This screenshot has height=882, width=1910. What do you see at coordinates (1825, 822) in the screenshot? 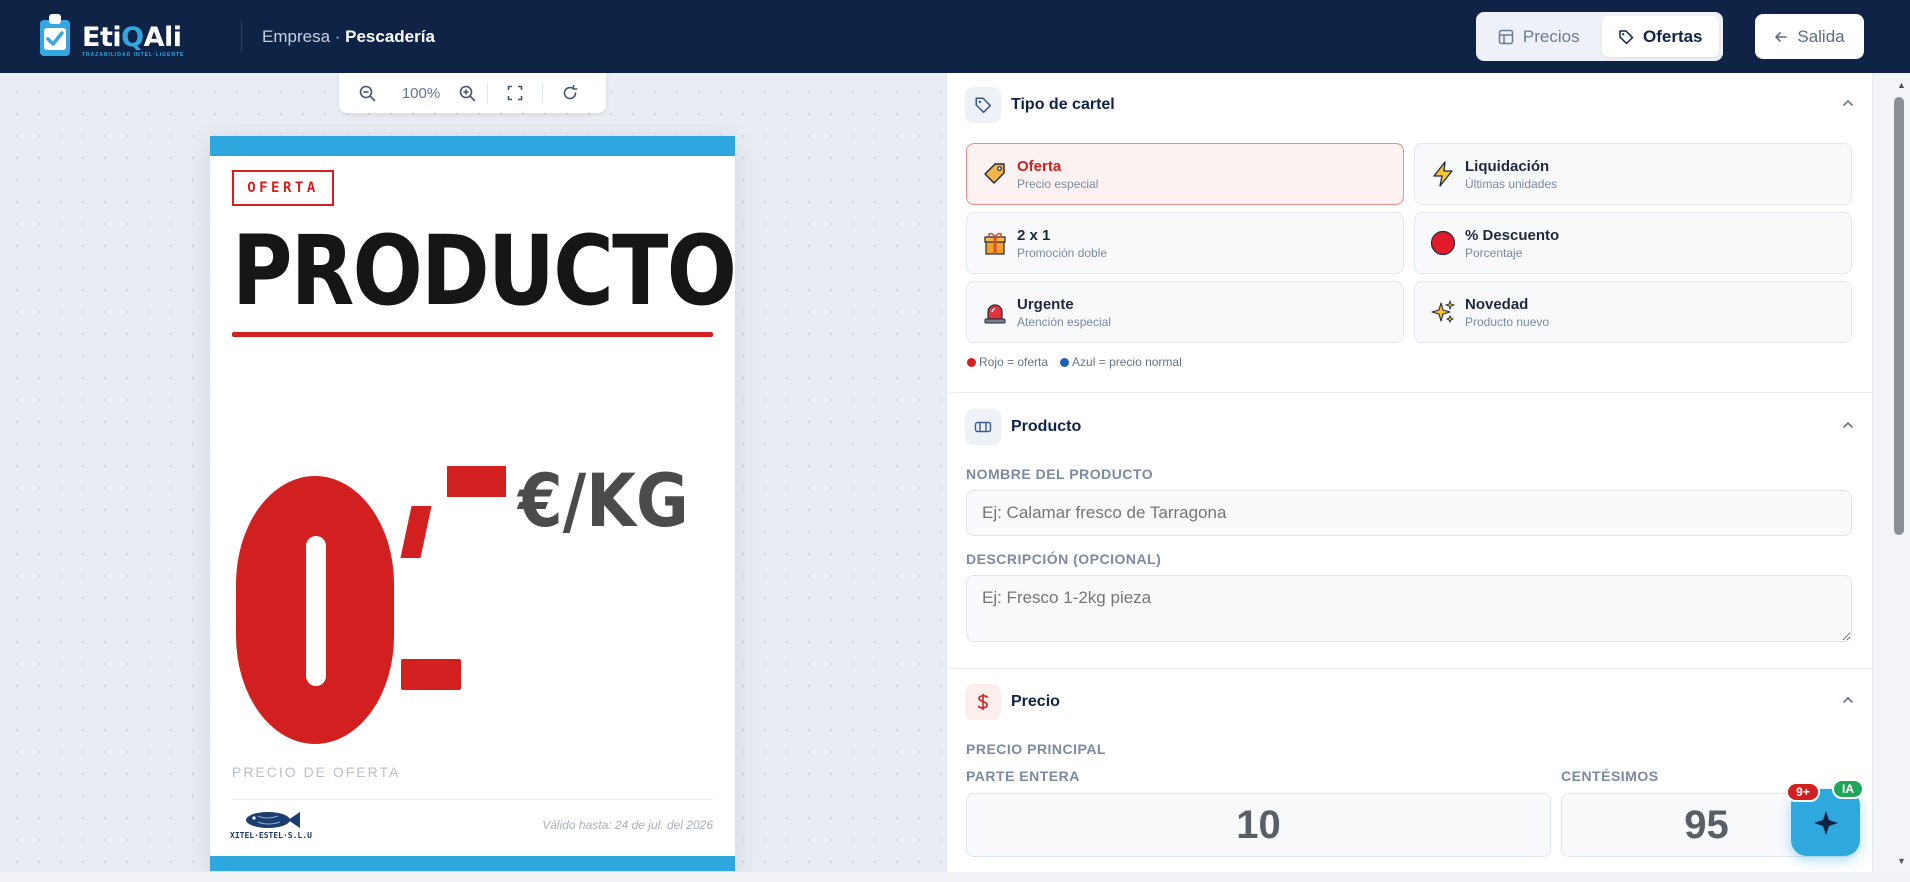
I see `sparkle-icon` at bounding box center [1825, 822].